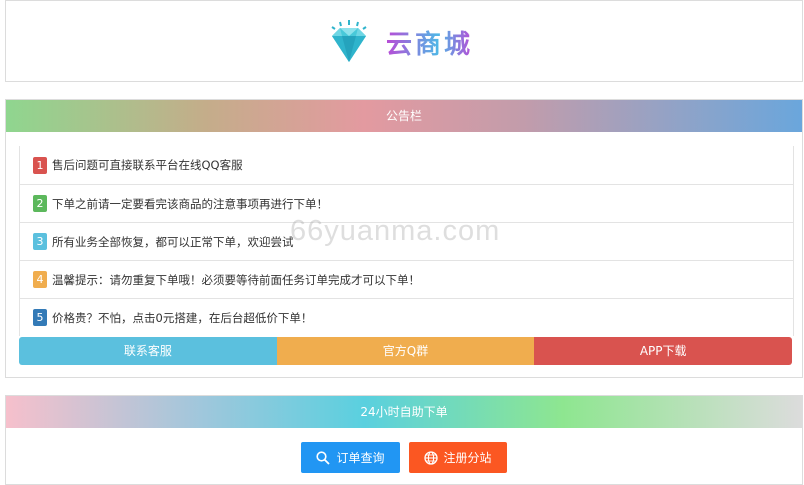 The image size is (804, 485). Describe the element at coordinates (182, 317) in the screenshot. I see `notice-text: 价格贵？不怕，点击0元搭建，在后台超低价下单！` at that location.